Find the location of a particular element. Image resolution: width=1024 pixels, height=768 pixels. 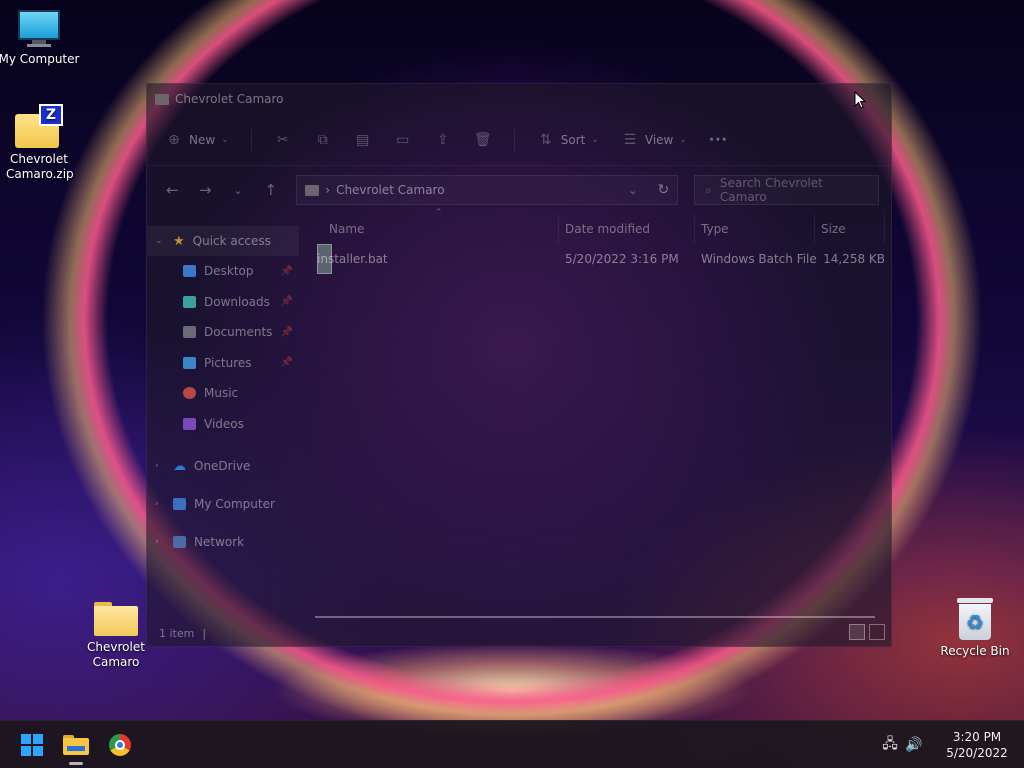

nav-quick-access: ⌄ ★ Quick access is located at coordinates (223, 241).